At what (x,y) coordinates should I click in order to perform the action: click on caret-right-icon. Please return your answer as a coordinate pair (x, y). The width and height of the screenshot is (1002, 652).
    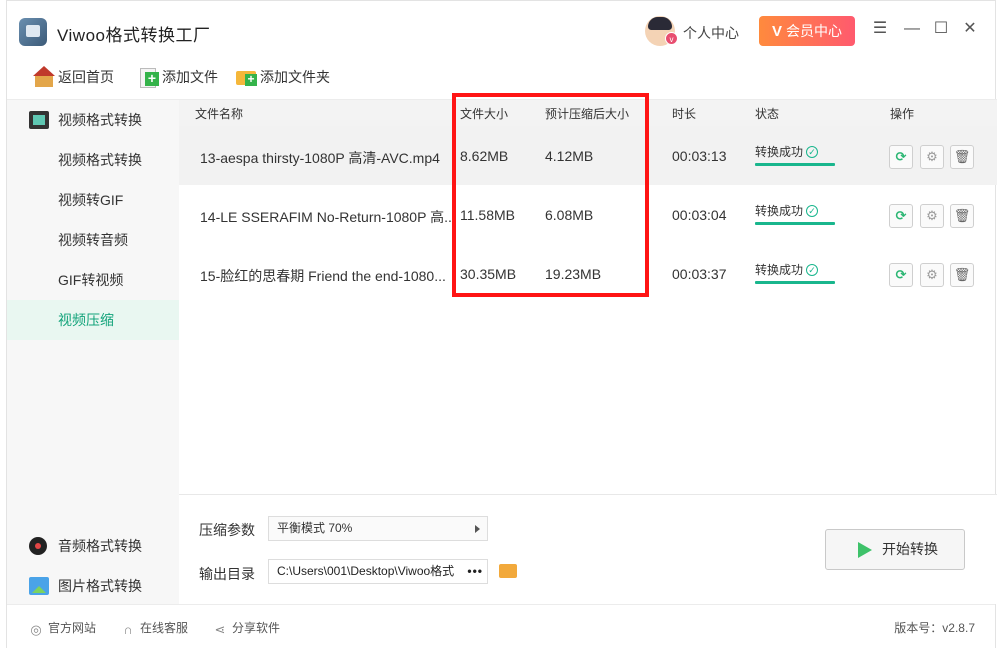
    Looking at the image, I should click on (477, 529).